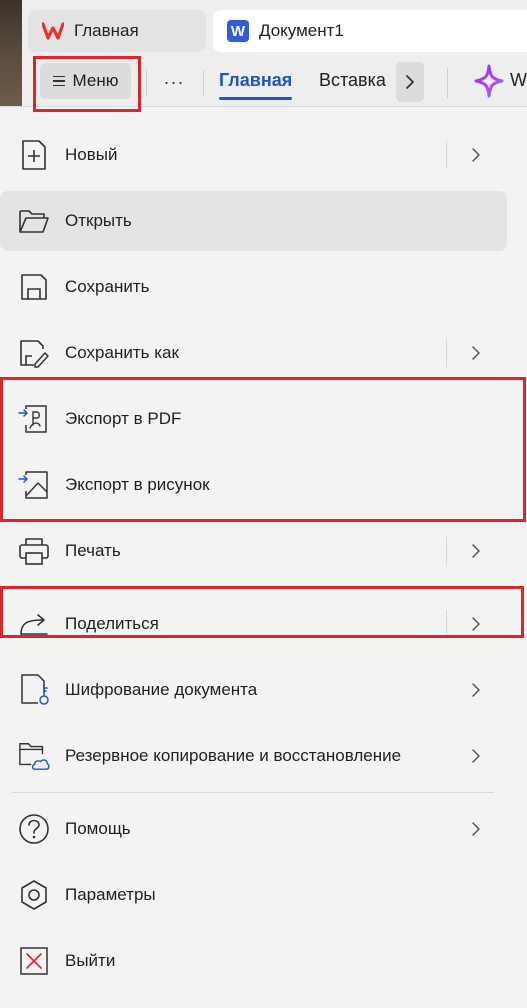  I want to click on ai-assistant-label: W, so click(518, 80).